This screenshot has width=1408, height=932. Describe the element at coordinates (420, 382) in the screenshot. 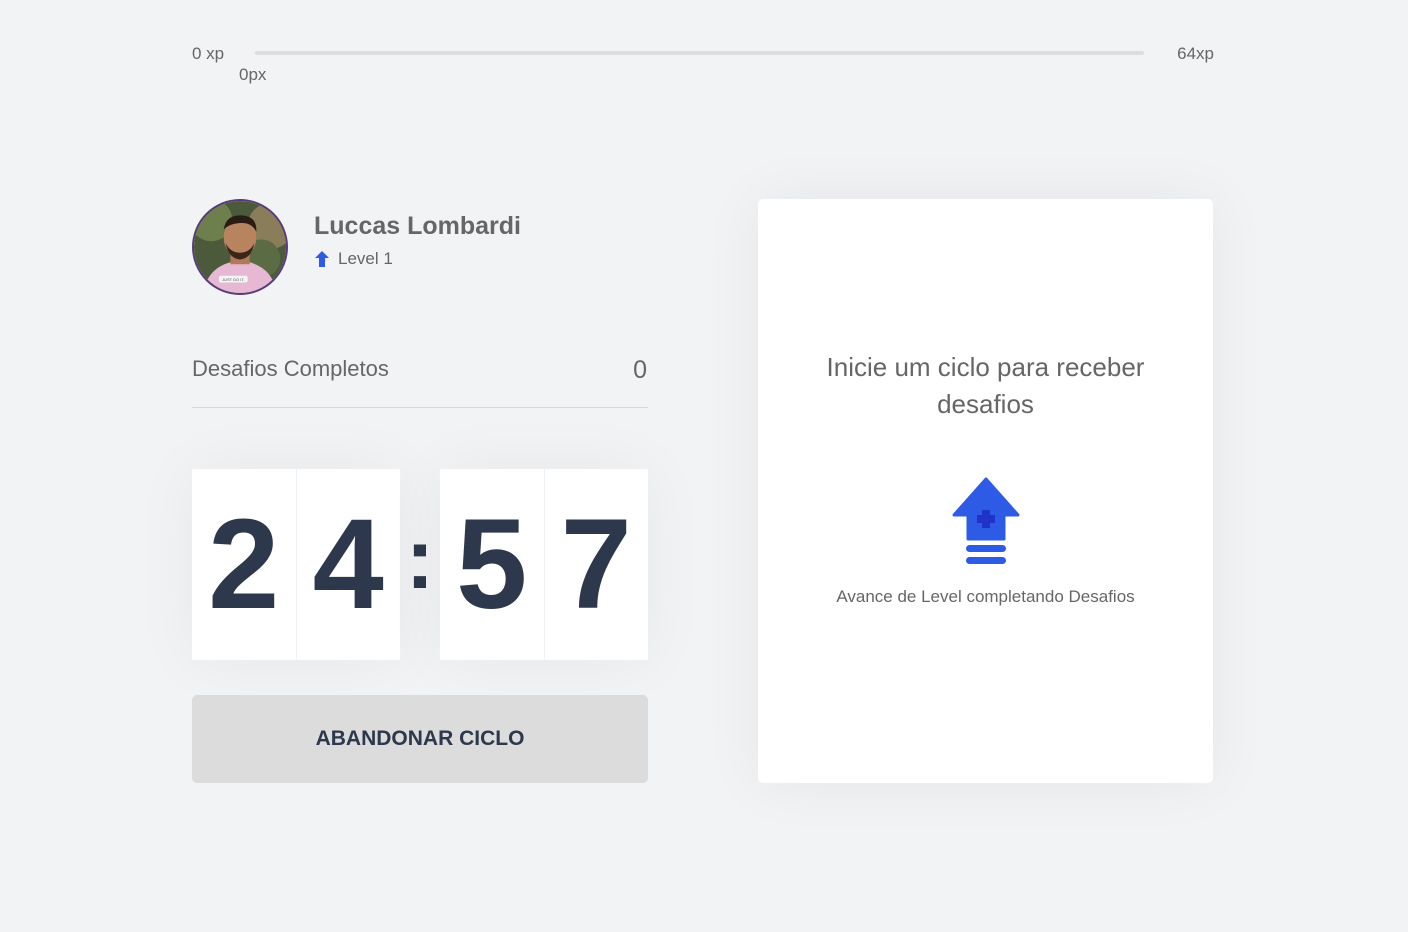

I see `completed-challenges: Desafios Completos 0` at that location.